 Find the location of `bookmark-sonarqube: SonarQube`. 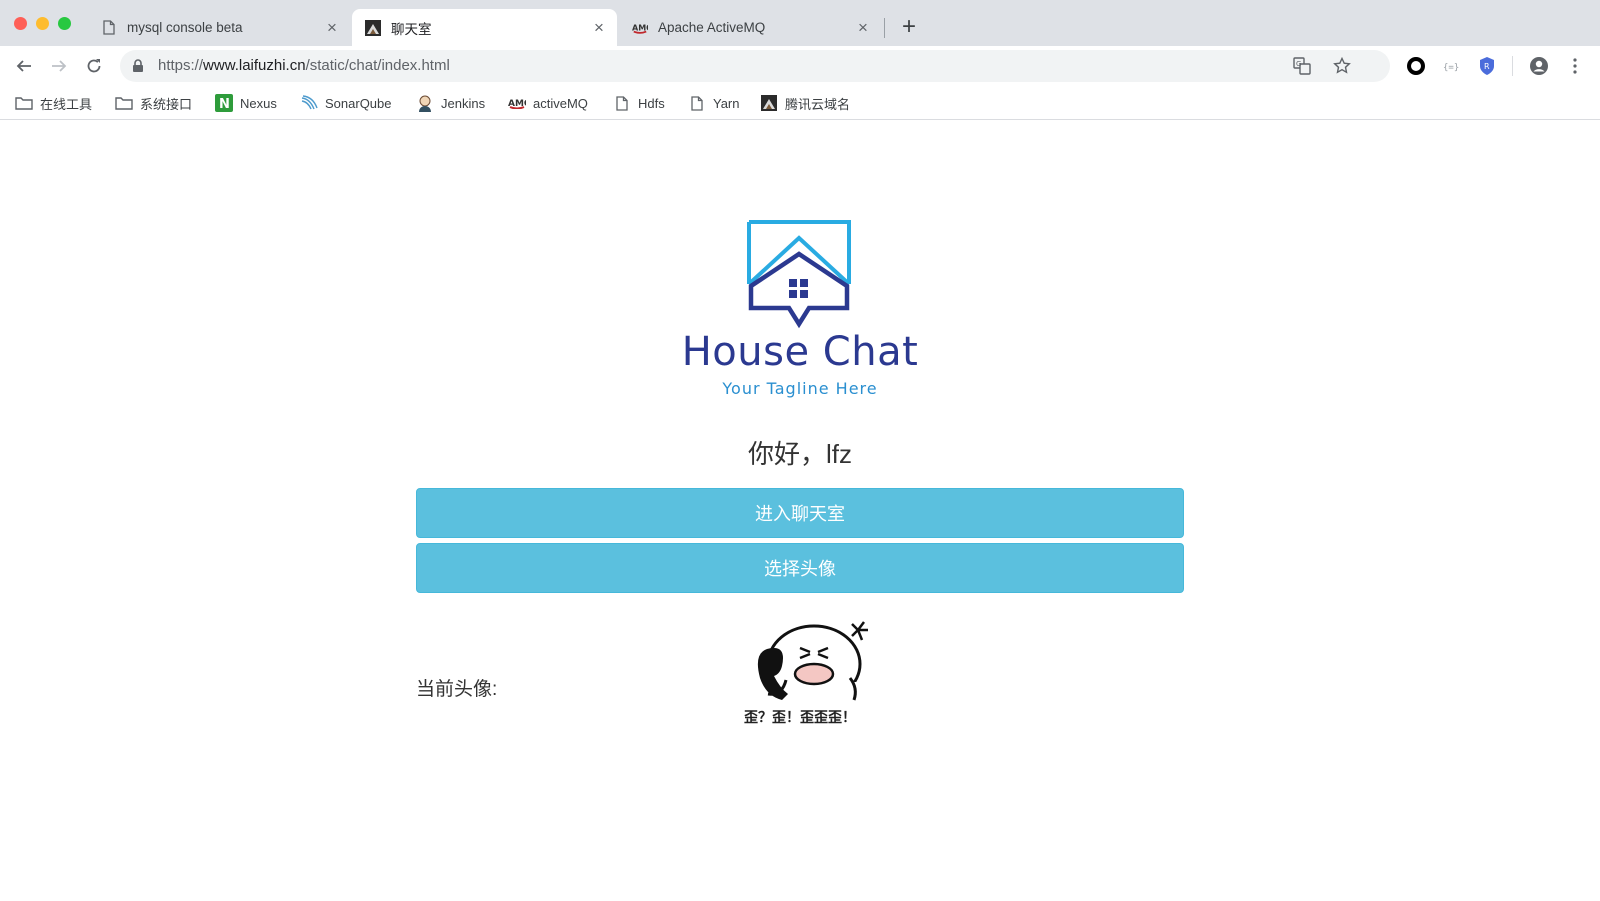

bookmark-sonarqube: SonarQube is located at coordinates (346, 103).